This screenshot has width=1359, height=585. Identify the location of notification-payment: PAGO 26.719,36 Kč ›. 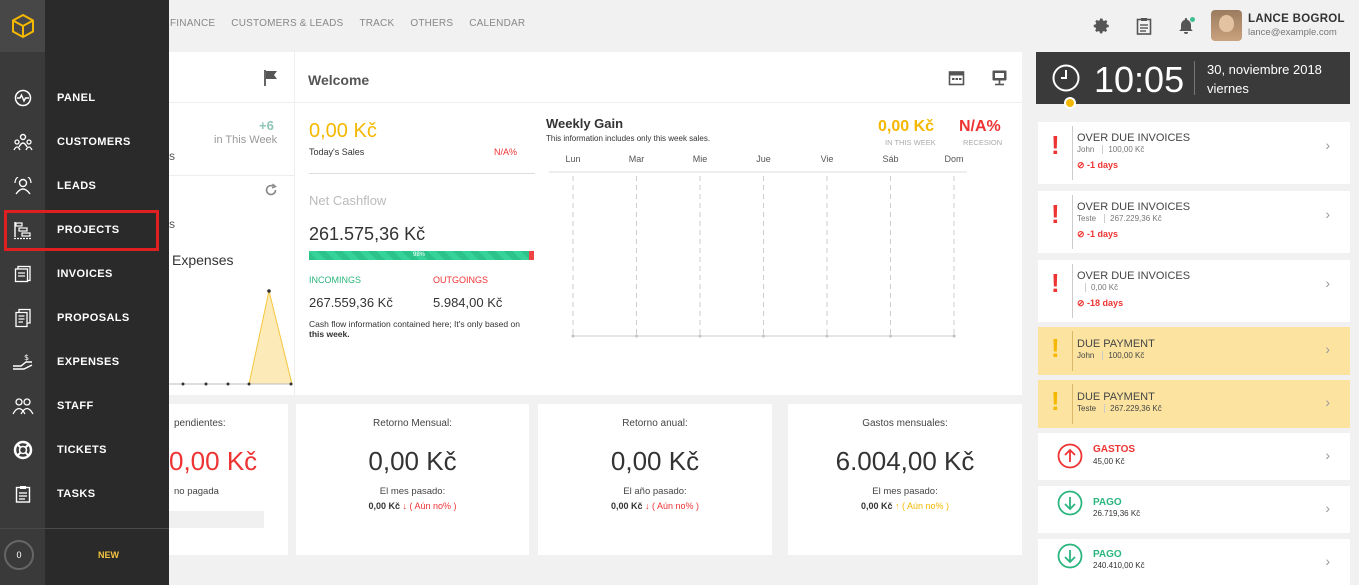
(1194, 509).